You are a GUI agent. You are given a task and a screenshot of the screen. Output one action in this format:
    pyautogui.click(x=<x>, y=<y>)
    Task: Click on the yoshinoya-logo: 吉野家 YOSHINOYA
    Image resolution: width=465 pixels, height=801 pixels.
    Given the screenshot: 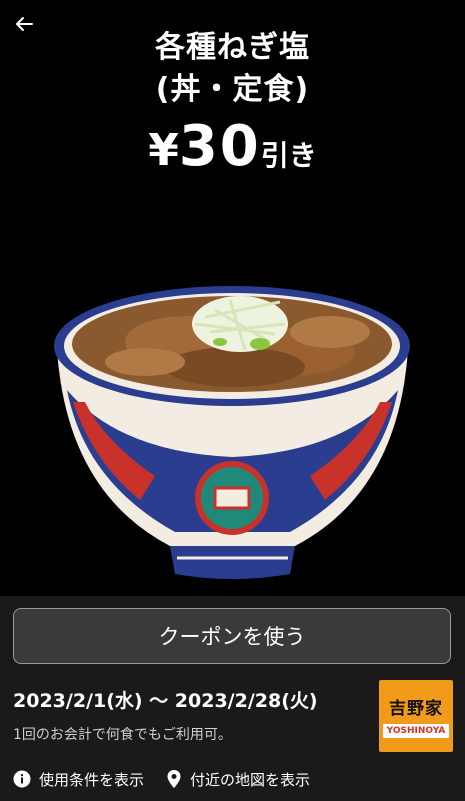 What is the action you would take?
    pyautogui.click(x=416, y=716)
    